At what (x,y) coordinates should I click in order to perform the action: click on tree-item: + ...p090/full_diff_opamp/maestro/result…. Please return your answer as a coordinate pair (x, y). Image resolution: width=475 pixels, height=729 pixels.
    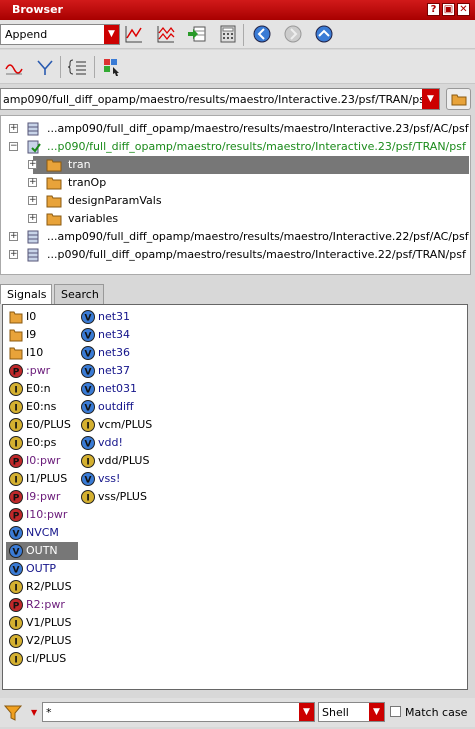
    Looking at the image, I should click on (235, 255).